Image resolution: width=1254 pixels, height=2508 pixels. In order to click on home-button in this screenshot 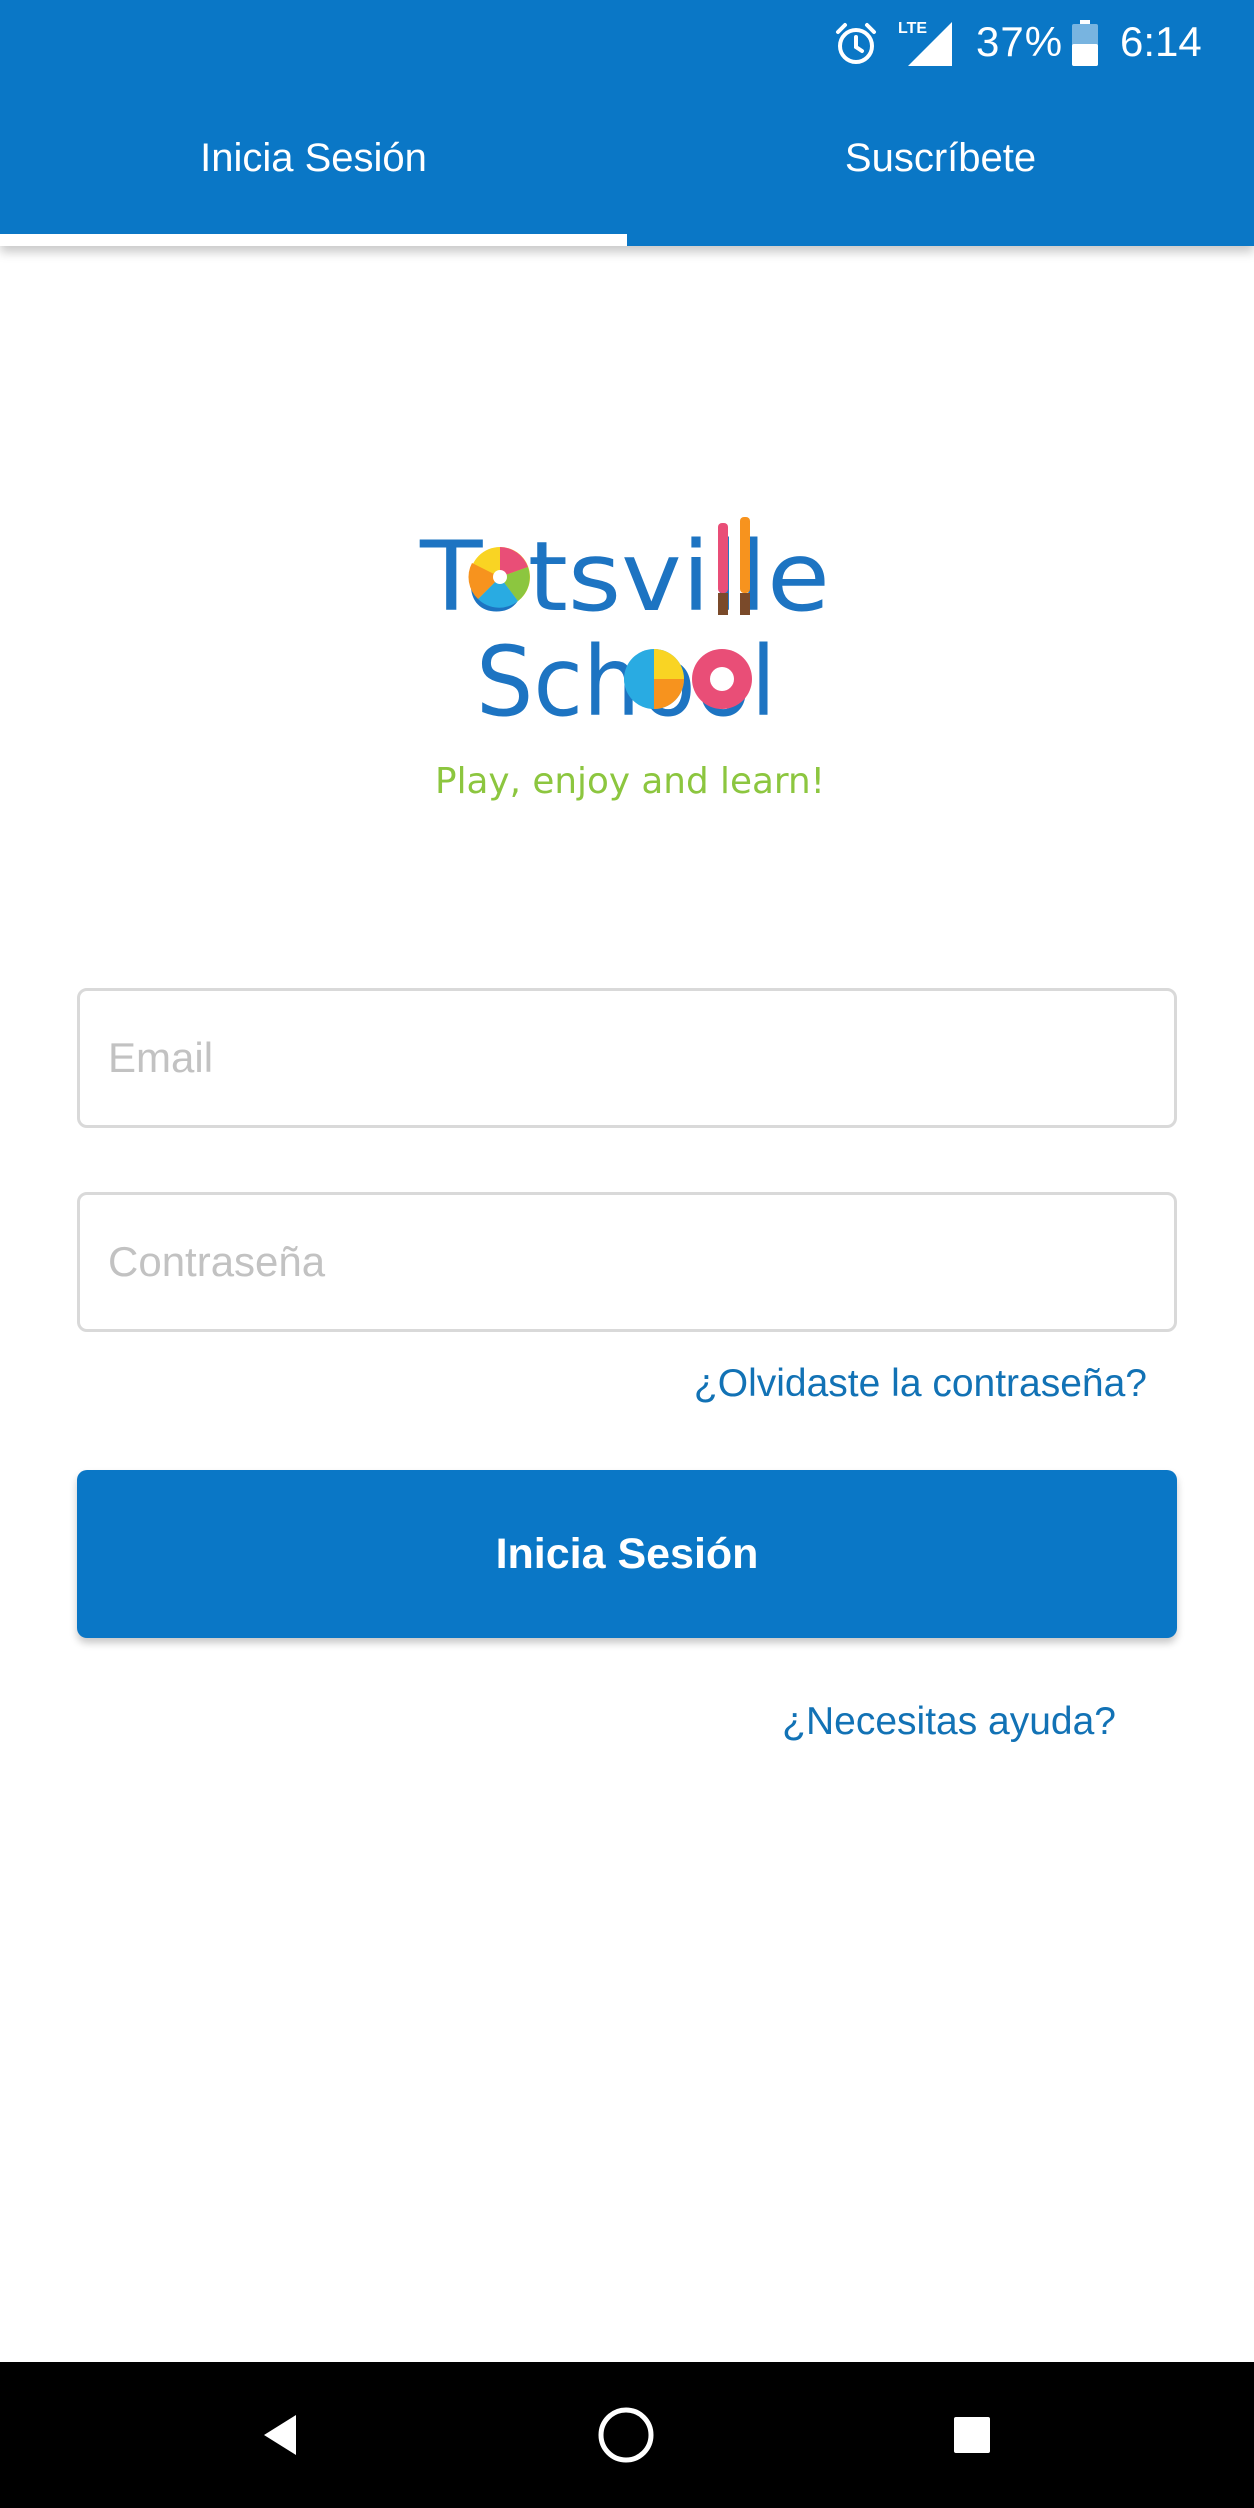, I will do `click(626, 2435)`.